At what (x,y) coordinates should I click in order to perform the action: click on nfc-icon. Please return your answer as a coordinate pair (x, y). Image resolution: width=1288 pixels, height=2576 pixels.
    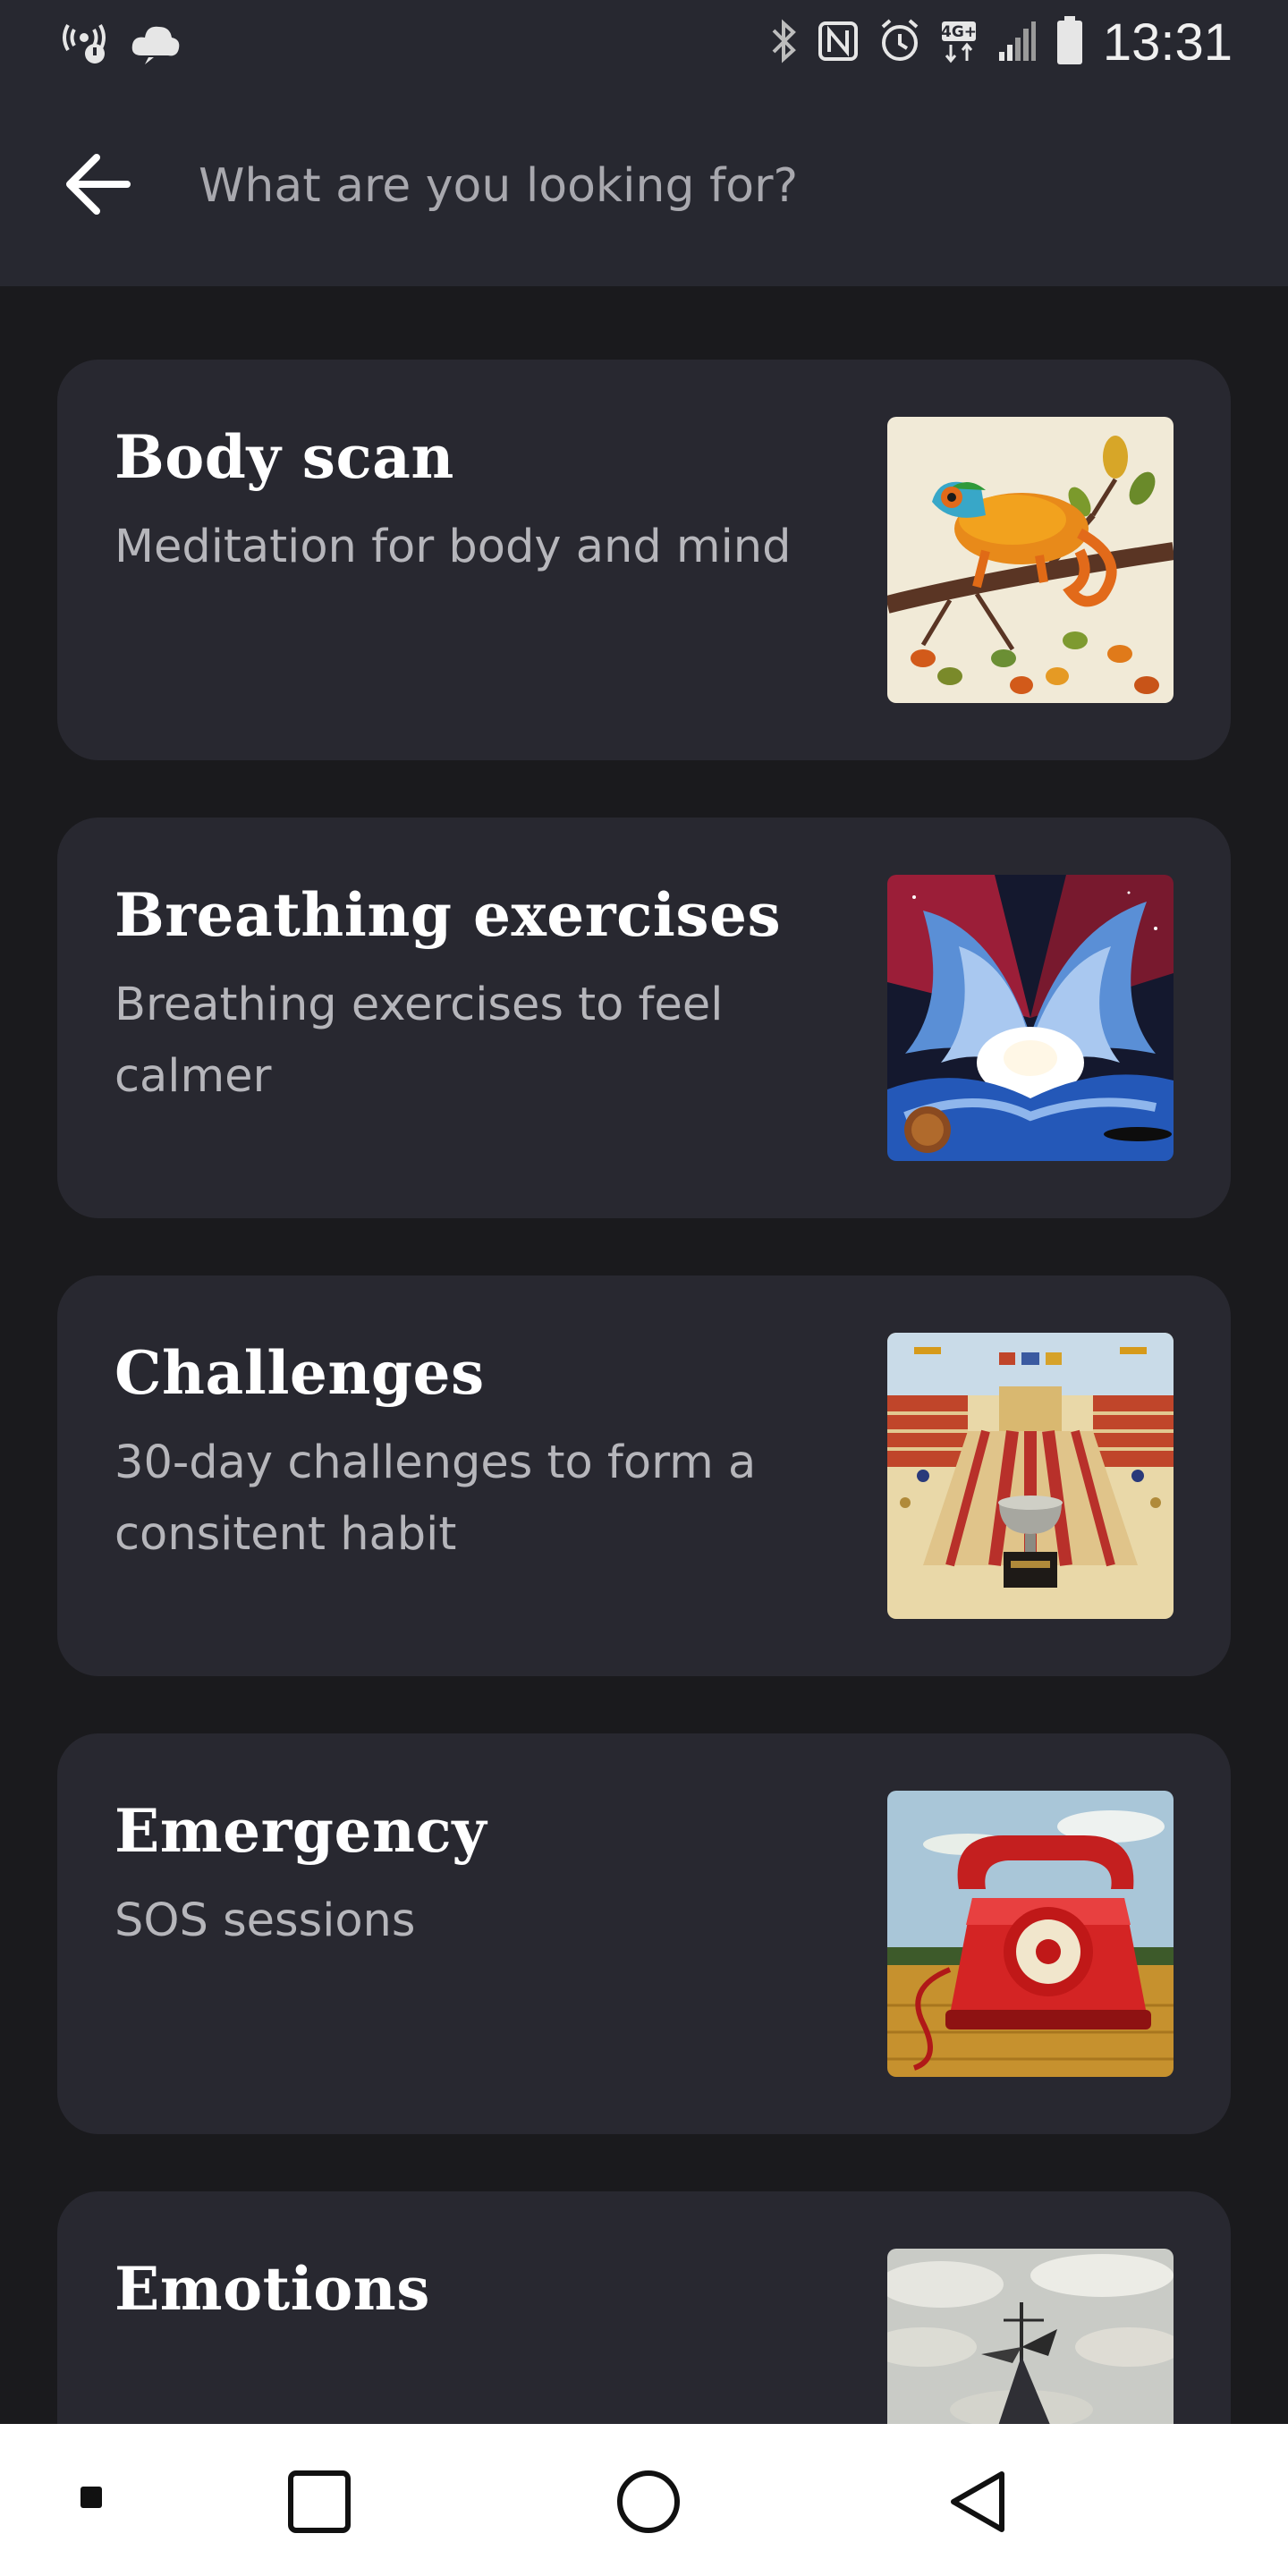
    Looking at the image, I should click on (838, 43).